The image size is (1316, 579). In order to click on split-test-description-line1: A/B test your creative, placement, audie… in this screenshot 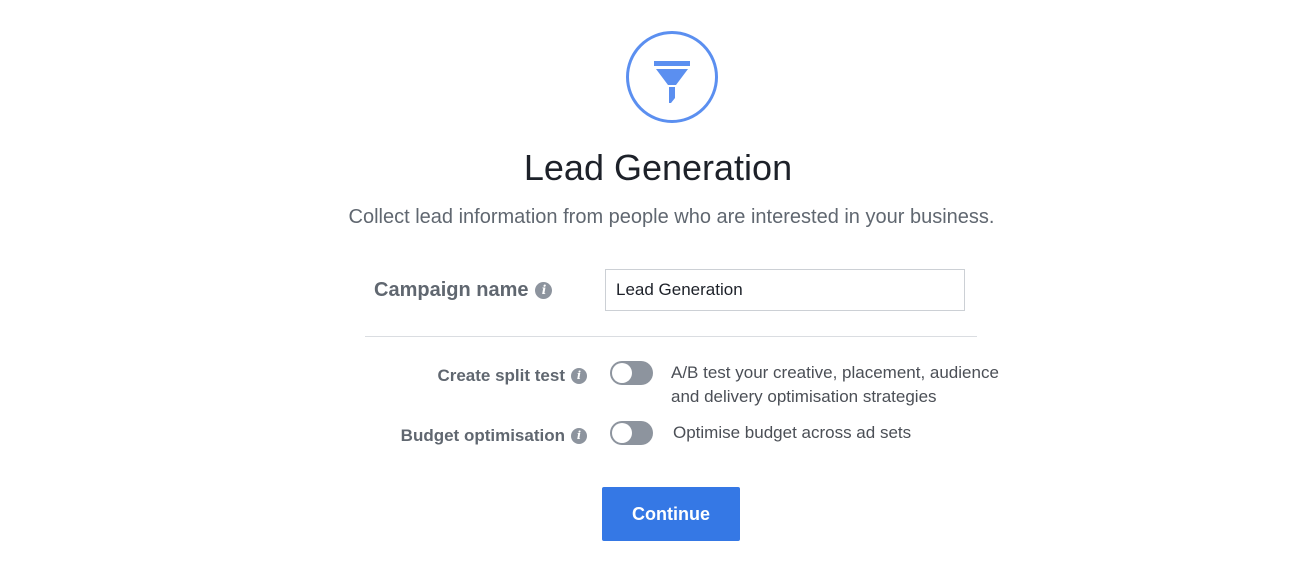, I will do `click(835, 372)`.